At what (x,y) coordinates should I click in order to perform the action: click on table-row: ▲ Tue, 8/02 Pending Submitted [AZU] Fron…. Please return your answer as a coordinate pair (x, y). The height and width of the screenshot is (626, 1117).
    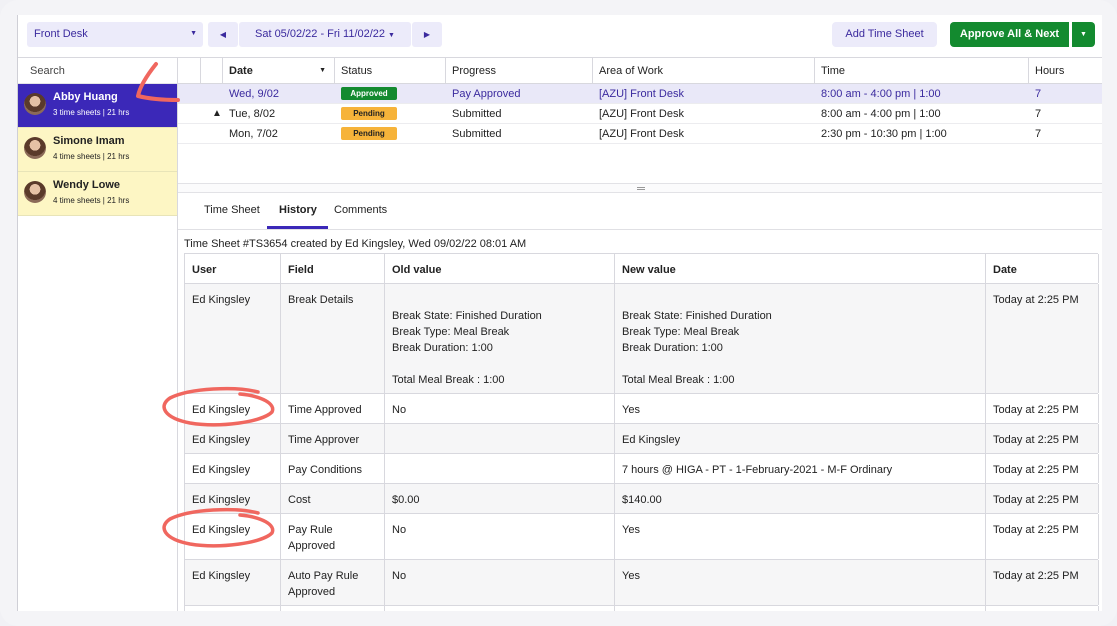
    Looking at the image, I should click on (640, 114).